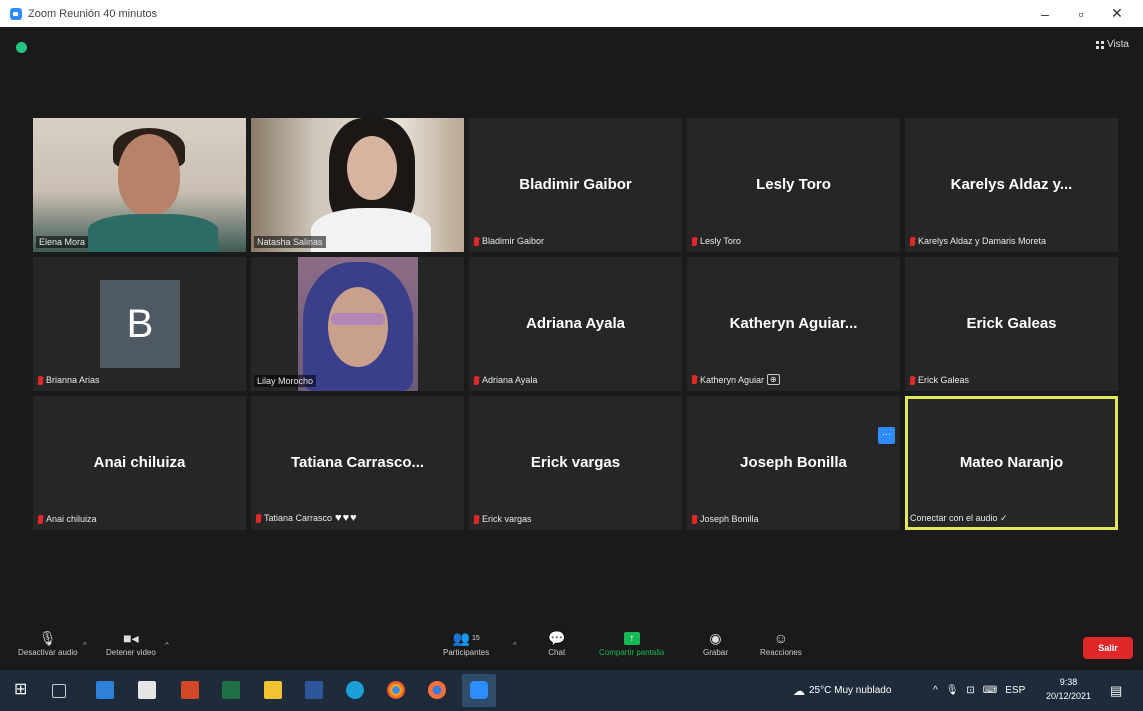 This screenshot has width=1143, height=711. I want to click on participant-tile: Elena Mora, so click(139, 185).